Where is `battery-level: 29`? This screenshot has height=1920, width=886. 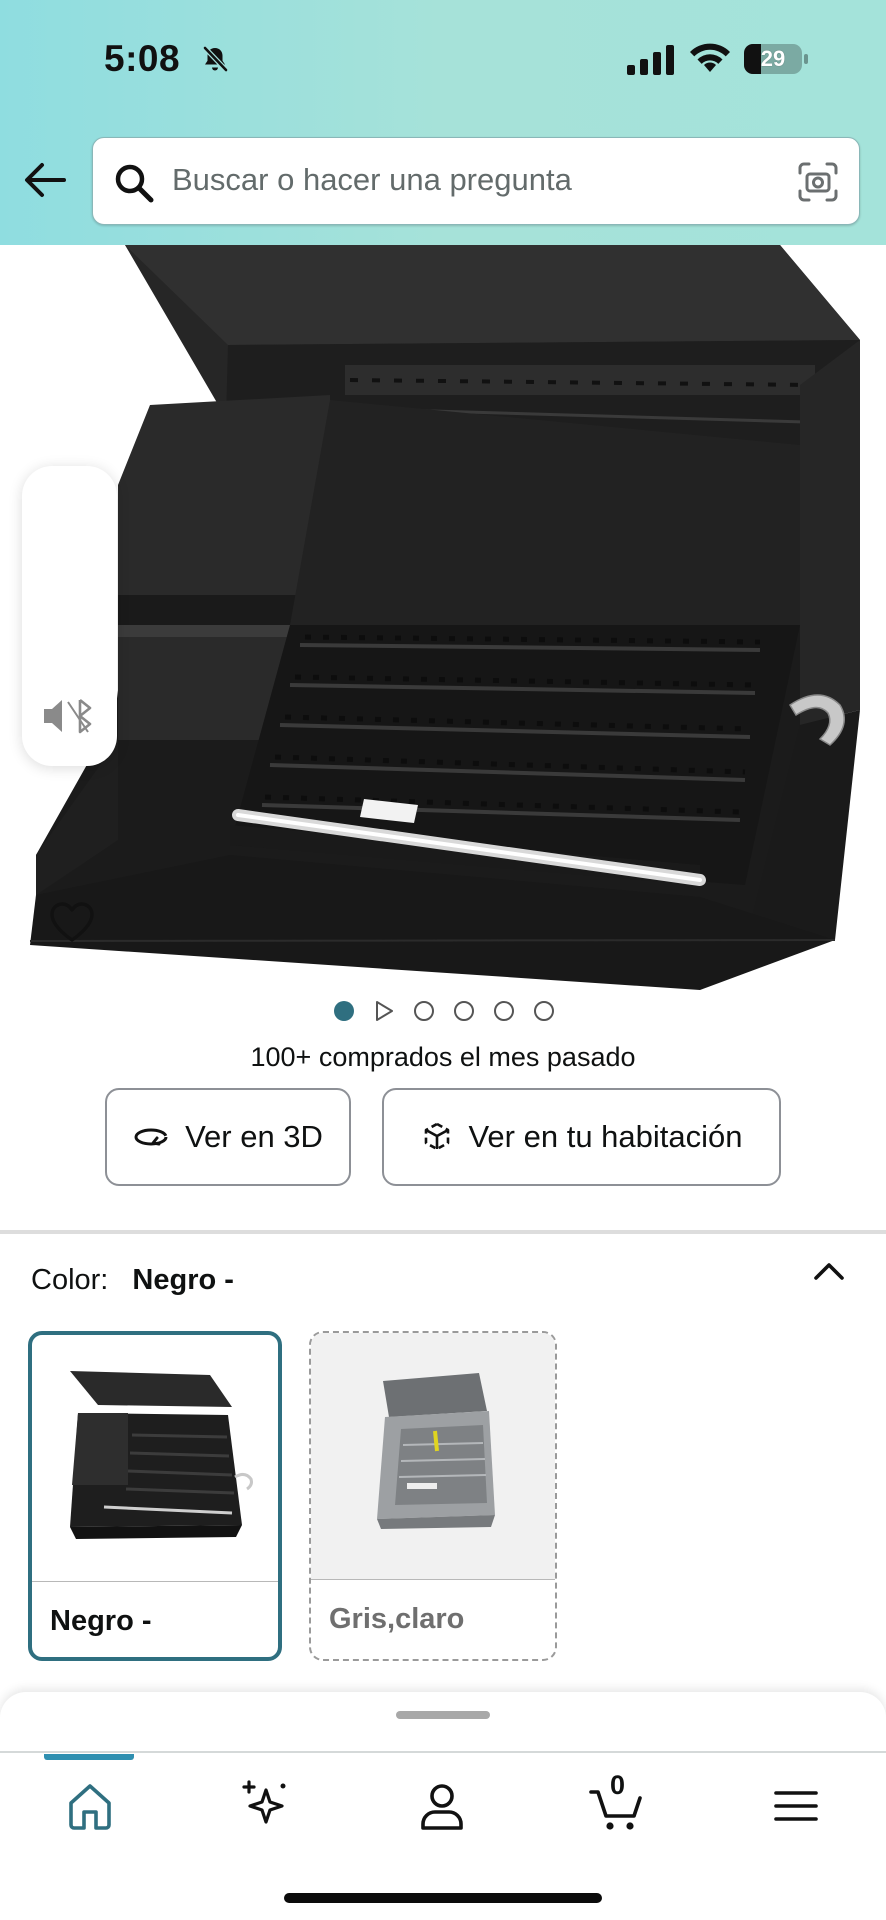 battery-level: 29 is located at coordinates (773, 58).